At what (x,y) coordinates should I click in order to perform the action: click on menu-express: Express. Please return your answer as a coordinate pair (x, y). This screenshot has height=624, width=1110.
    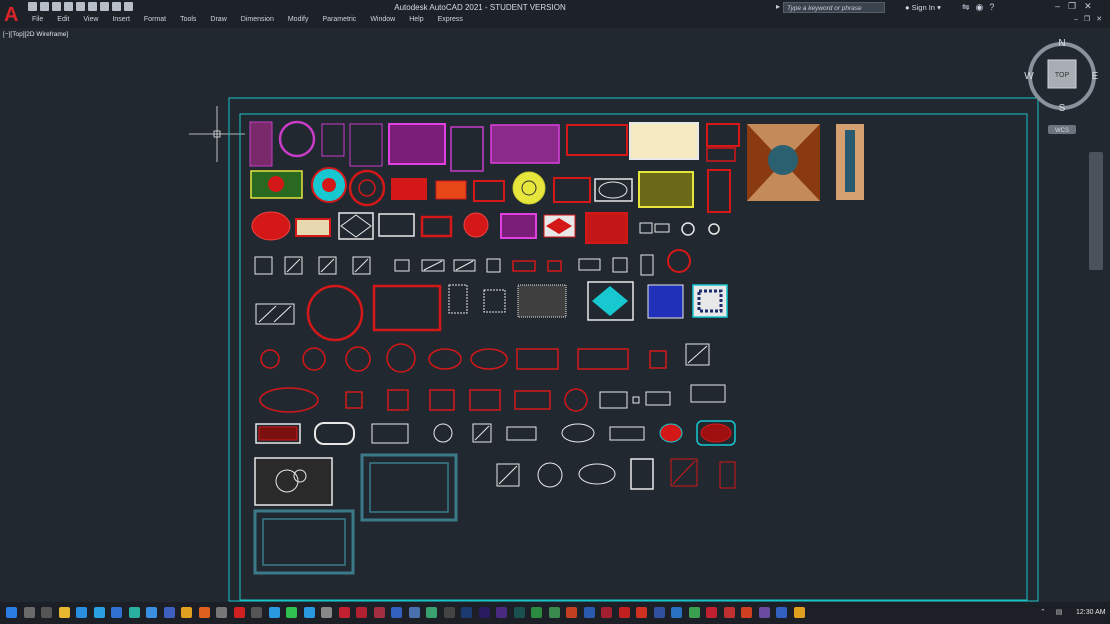
    Looking at the image, I should click on (450, 19).